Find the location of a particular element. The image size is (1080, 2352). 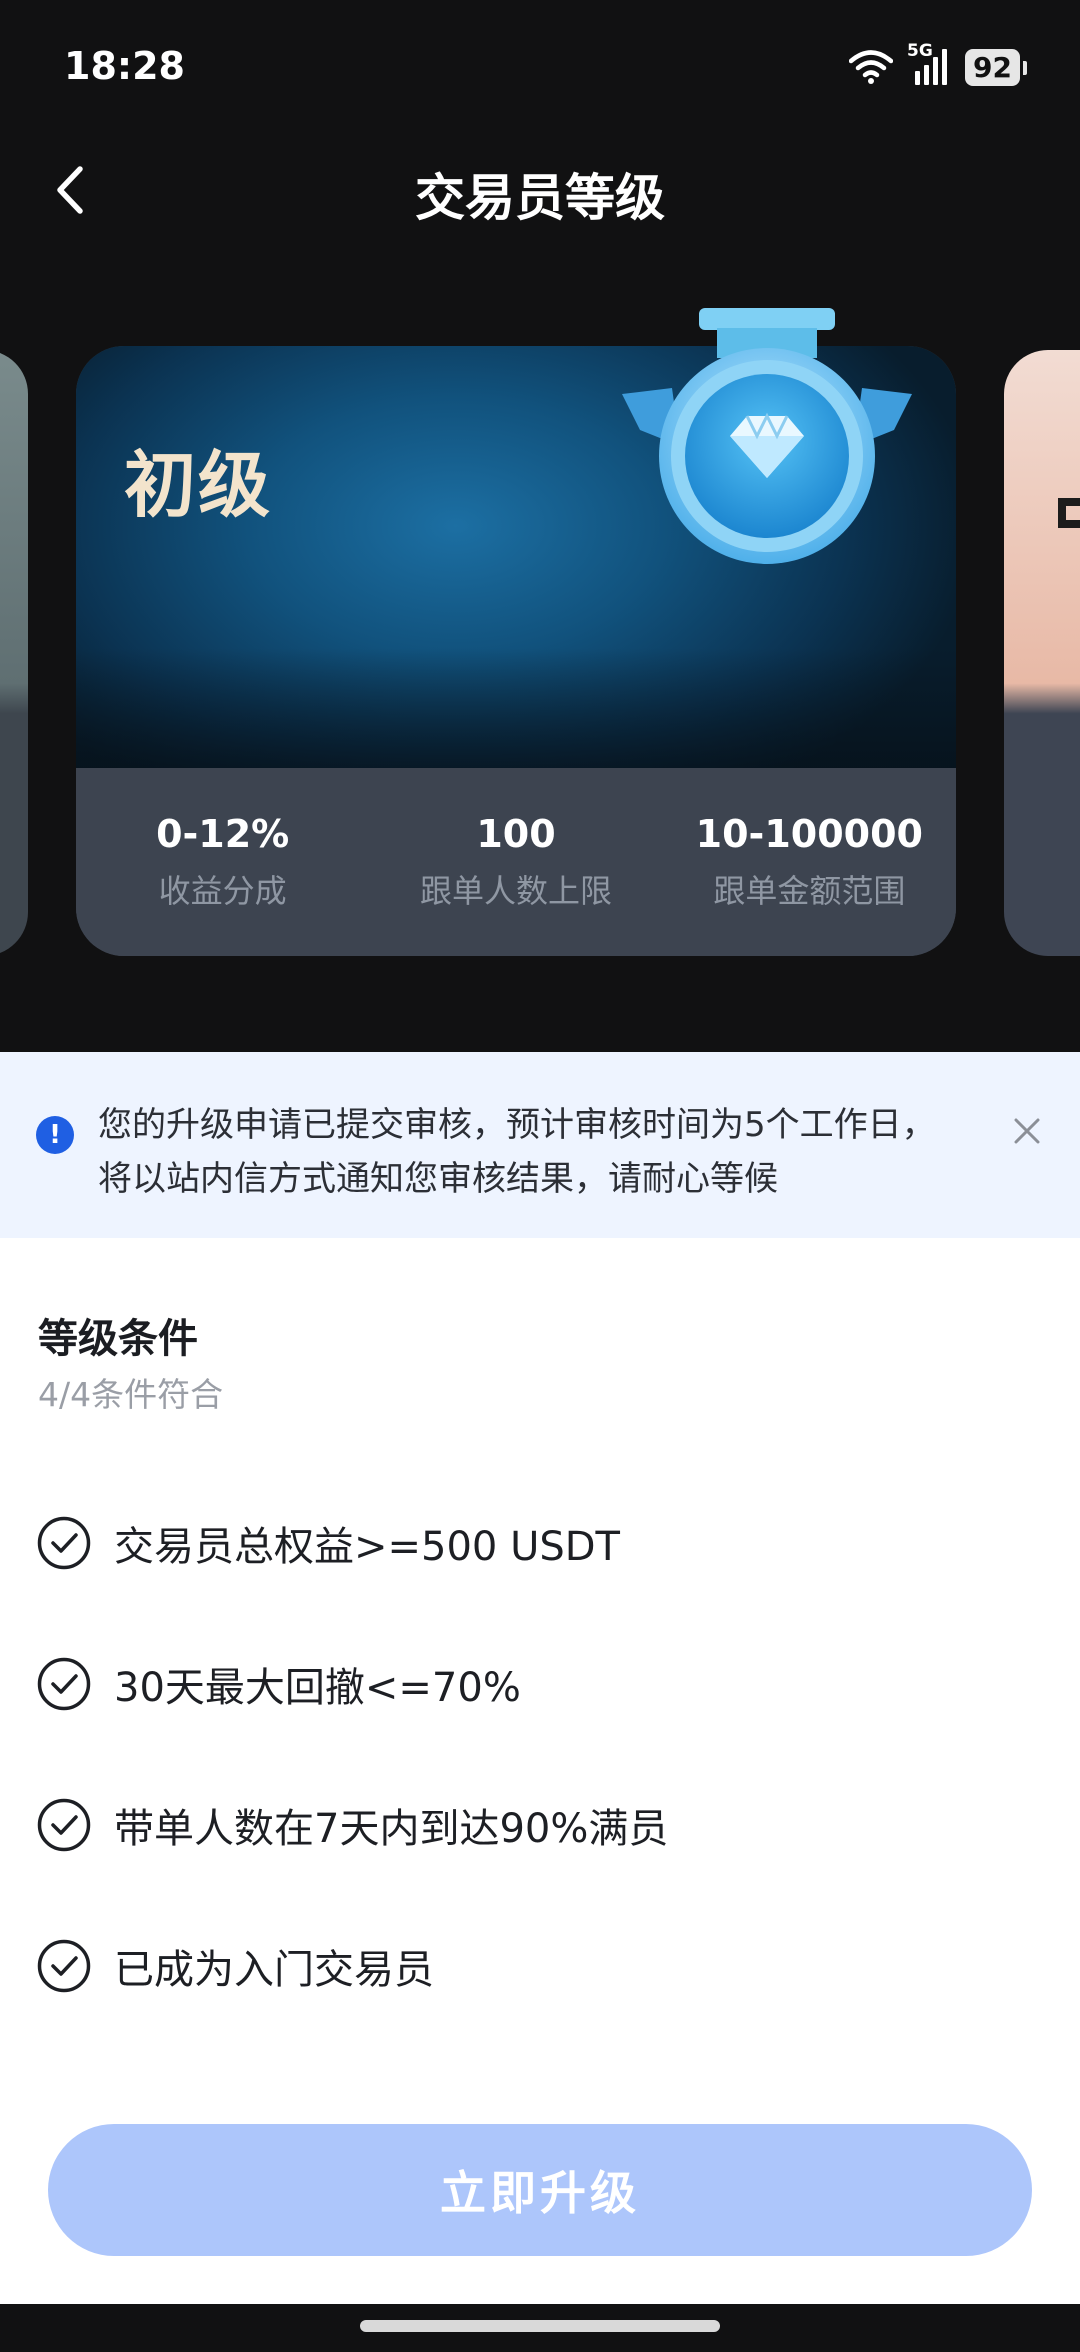

stat-label: 收益分成 is located at coordinates (222, 891).